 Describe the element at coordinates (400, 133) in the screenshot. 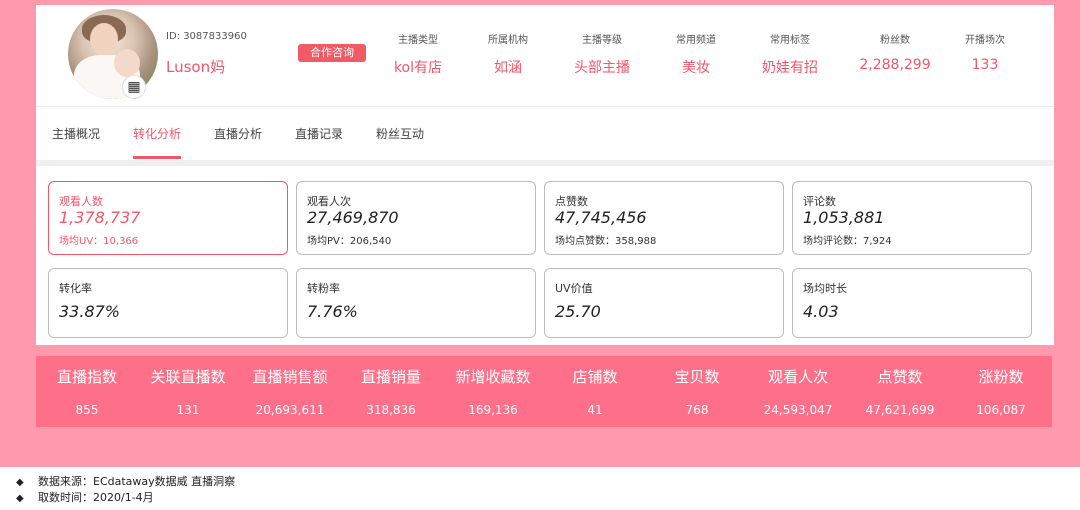

I see `tab-fan-interaction: 粉丝互动` at that location.